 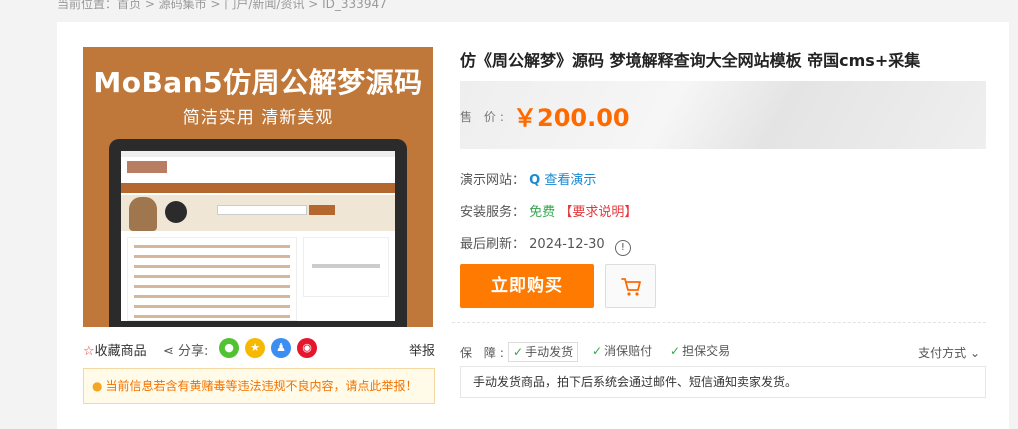 I want to click on delivery-note: 手动发货商品，拍下后系统会通过邮件、短信通知卖家发货。, so click(x=723, y=382).